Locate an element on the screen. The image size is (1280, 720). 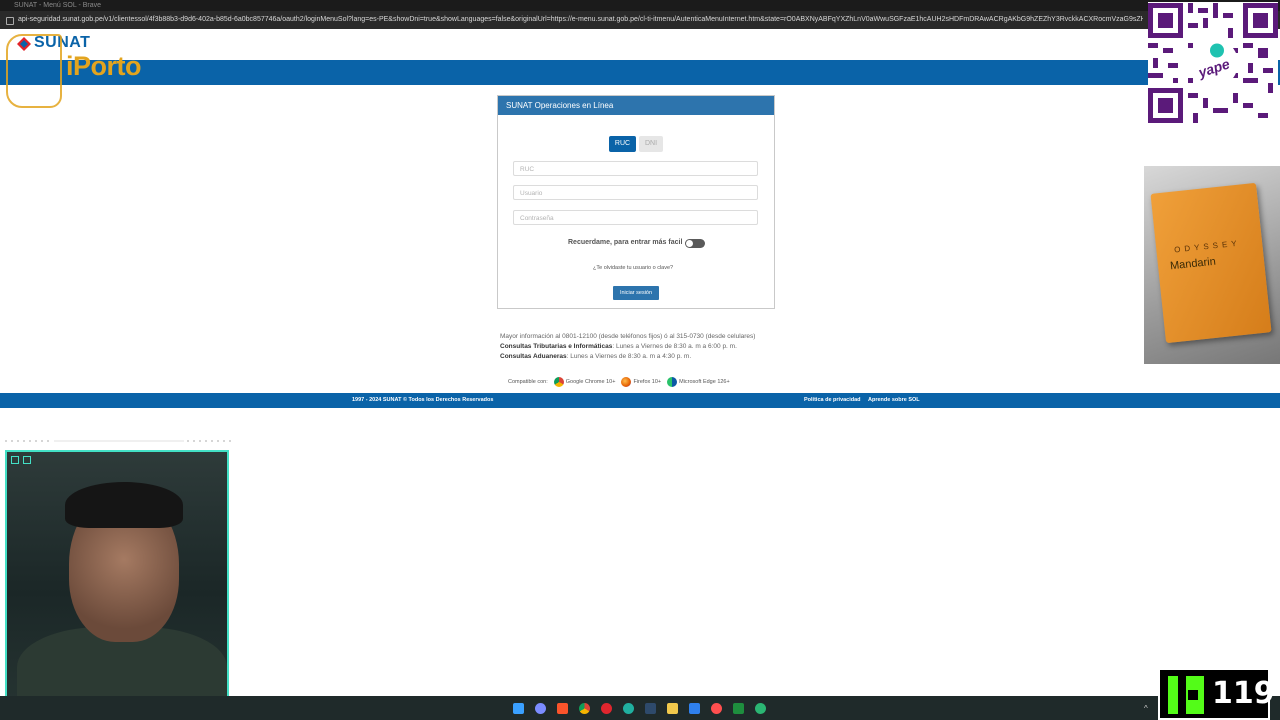
remember-label: Recuerdame, para entrar más facil is located at coordinates (625, 242).